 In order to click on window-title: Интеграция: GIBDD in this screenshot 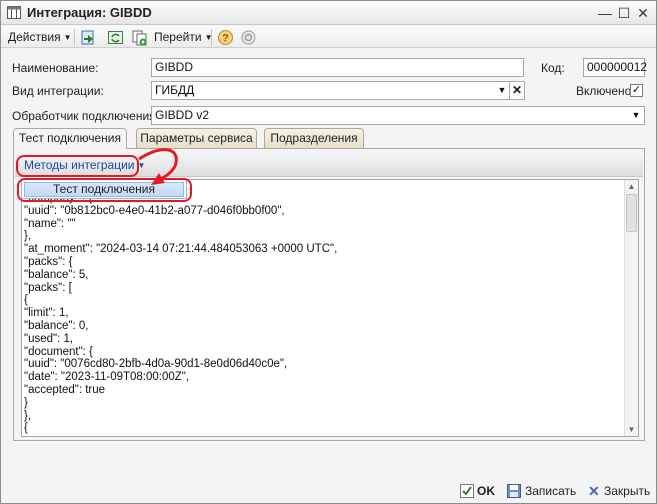, I will do `click(89, 12)`.